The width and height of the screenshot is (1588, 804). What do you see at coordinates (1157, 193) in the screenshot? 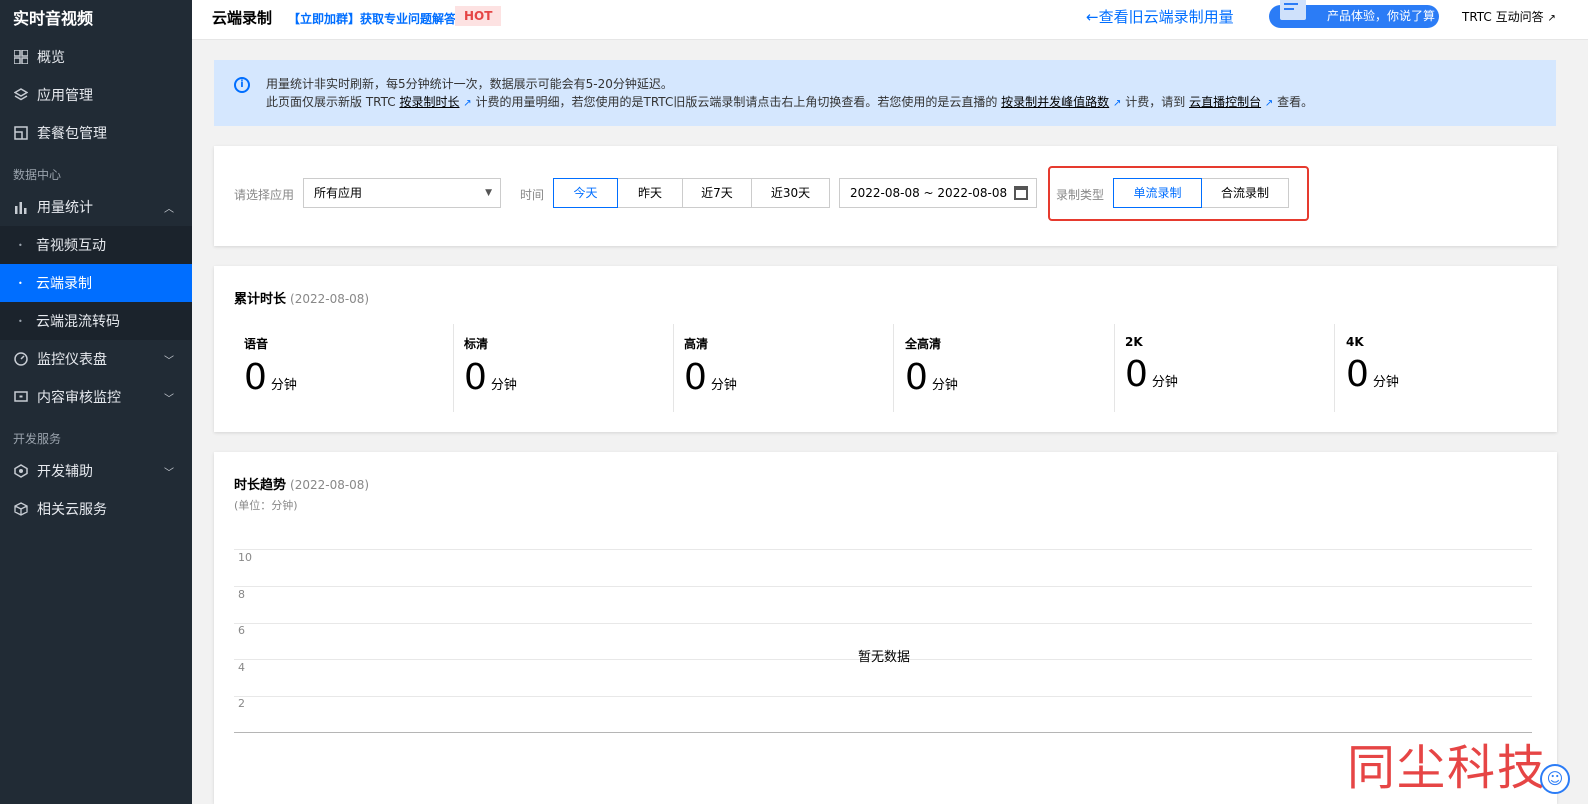
I see `record-type-single: 单流录制` at bounding box center [1157, 193].